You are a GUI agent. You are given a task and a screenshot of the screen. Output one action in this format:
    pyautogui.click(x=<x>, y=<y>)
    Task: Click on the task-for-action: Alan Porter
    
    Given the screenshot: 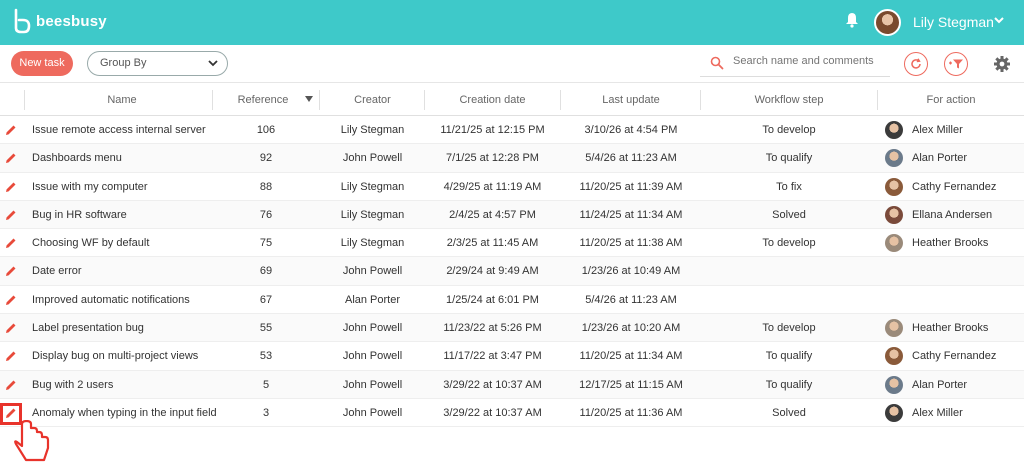 What is the action you would take?
    pyautogui.click(x=952, y=158)
    